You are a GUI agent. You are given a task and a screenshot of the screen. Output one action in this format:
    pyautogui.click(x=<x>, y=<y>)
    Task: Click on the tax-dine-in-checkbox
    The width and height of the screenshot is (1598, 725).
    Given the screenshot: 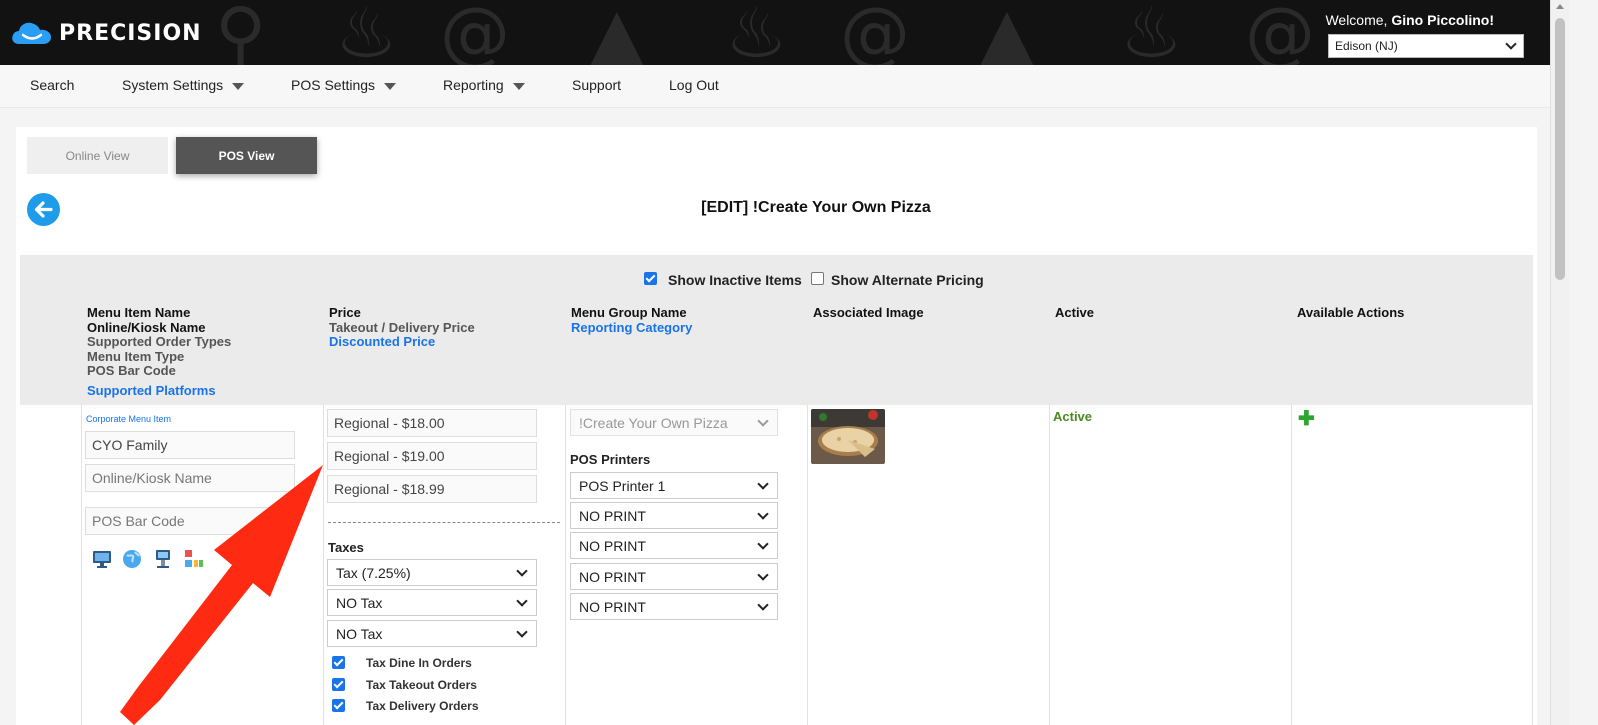 What is the action you would take?
    pyautogui.click(x=338, y=662)
    